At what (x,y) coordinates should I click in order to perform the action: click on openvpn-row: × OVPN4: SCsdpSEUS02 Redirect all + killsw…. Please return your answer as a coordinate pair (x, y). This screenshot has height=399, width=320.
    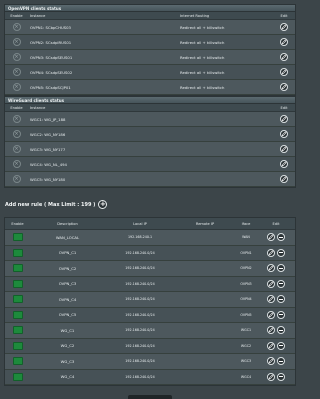
    Looking at the image, I should click on (150, 72).